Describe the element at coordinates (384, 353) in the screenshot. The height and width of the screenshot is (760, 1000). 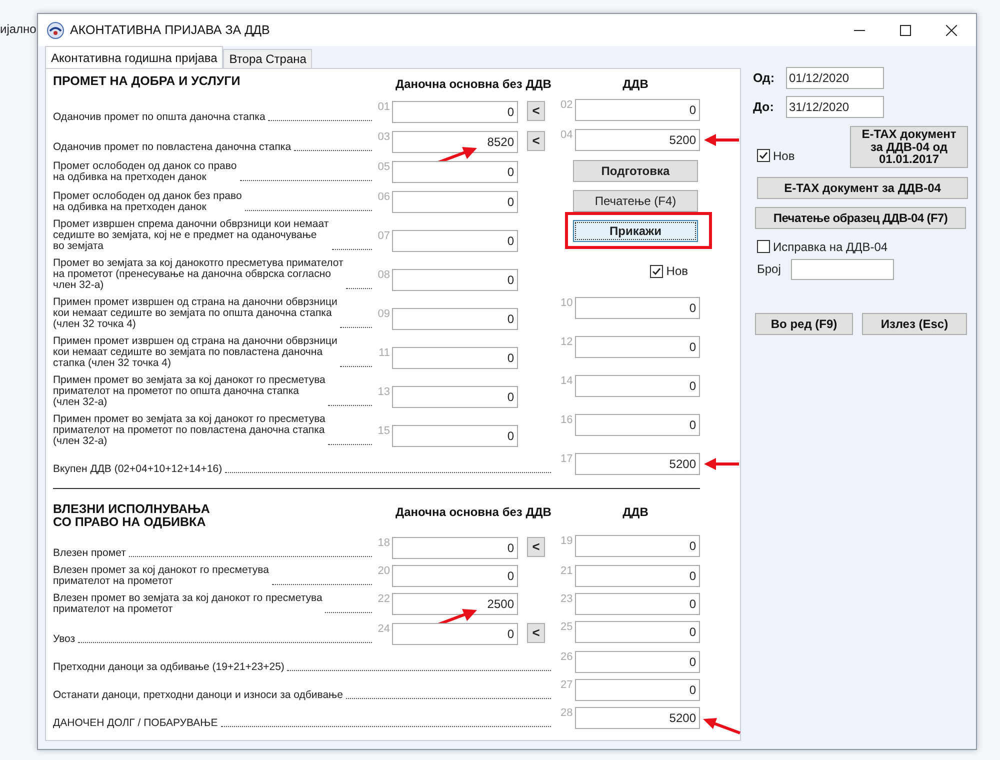
I see `line-number: 11` at that location.